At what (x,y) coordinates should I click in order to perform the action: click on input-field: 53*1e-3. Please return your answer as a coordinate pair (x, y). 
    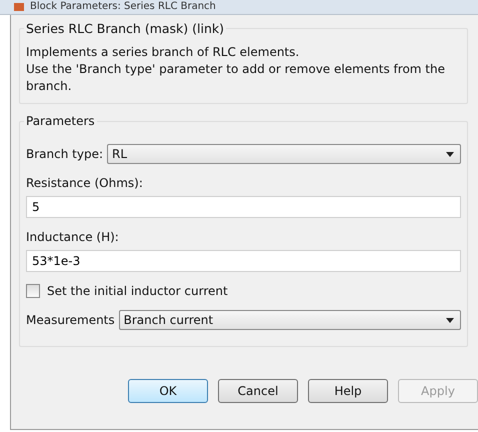
    Looking at the image, I should click on (243, 261).